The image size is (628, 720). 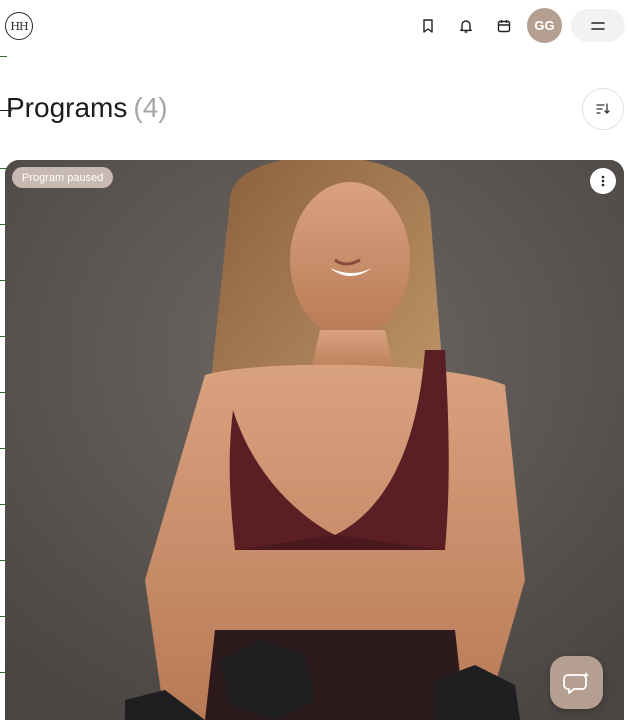 I want to click on sort-icon, so click(x=603, y=108).